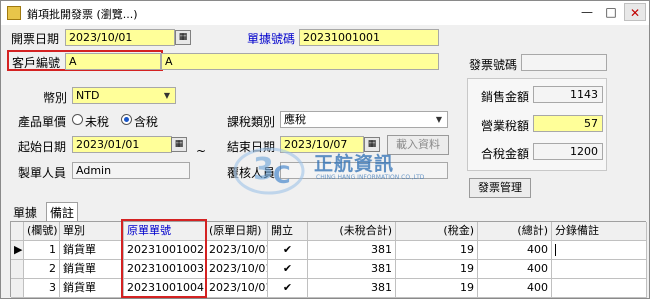 The image size is (650, 299). What do you see at coordinates (437, 231) in the screenshot?
I see `col-header-tax: (稅金)` at bounding box center [437, 231].